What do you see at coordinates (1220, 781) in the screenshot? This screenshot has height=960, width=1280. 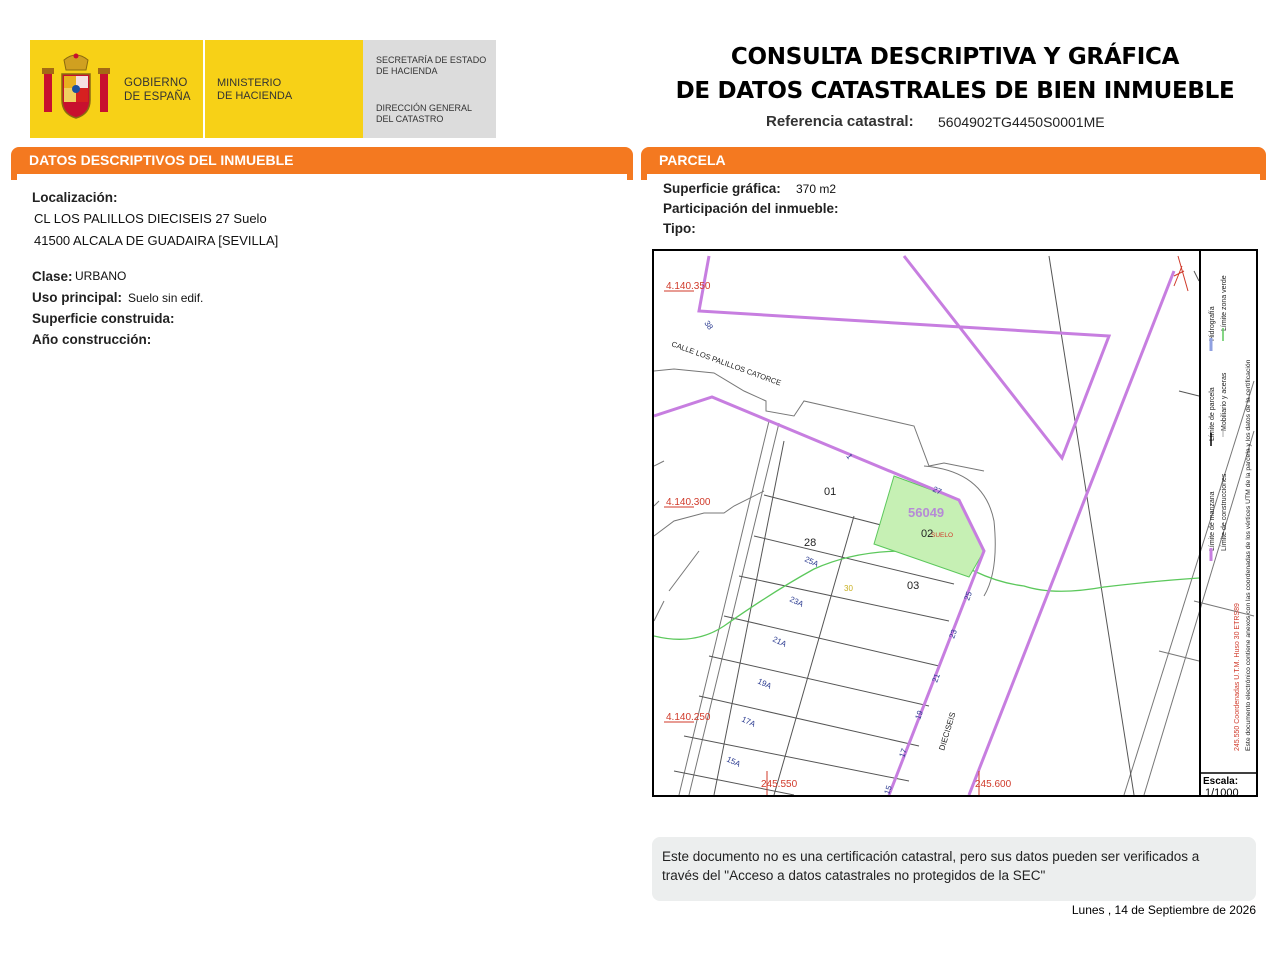 I see `escala-label: Escala:` at bounding box center [1220, 781].